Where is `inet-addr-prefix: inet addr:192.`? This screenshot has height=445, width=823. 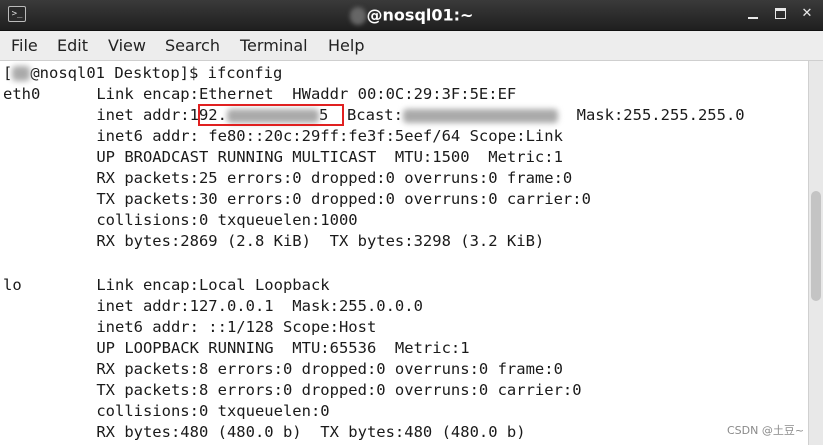 inet-addr-prefix: inet addr:192. is located at coordinates (115, 115).